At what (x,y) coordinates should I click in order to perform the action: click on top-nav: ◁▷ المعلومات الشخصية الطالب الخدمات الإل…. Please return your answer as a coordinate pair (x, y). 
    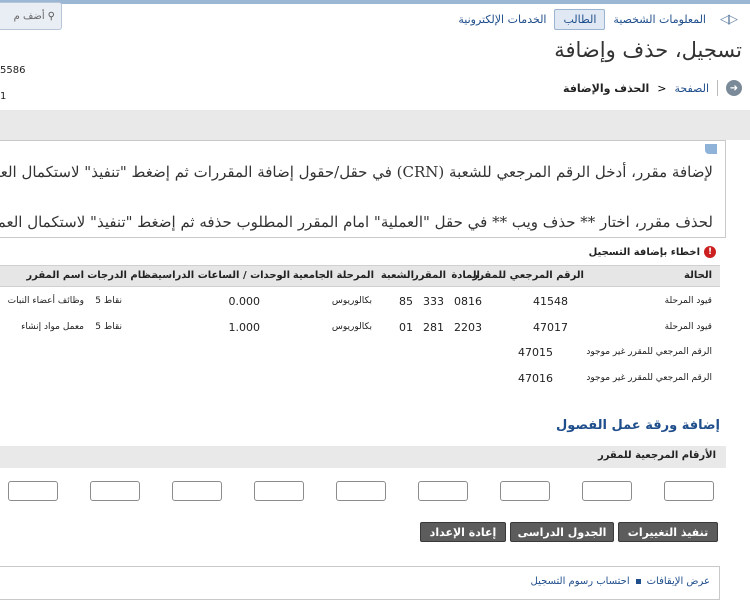
    Looking at the image, I should click on (594, 19).